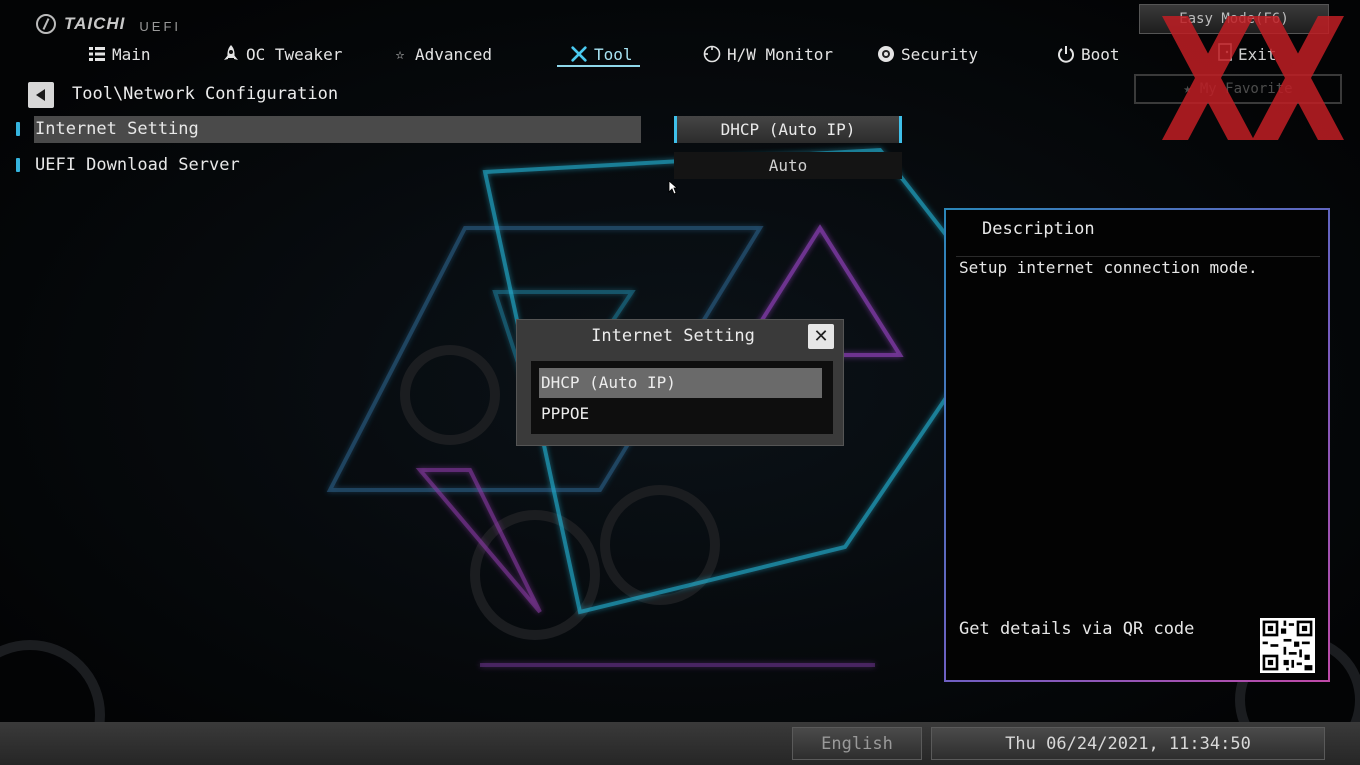 The image size is (1360, 765). Describe the element at coordinates (673, 187) in the screenshot. I see `mouse-cursor-icon` at that location.